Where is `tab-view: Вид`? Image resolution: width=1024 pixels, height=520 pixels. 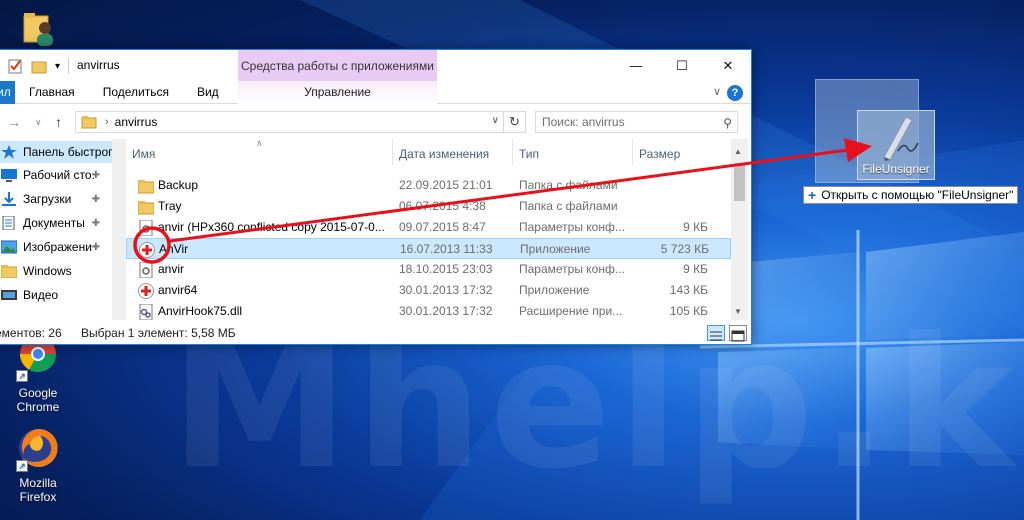 tab-view: Вид is located at coordinates (208, 92).